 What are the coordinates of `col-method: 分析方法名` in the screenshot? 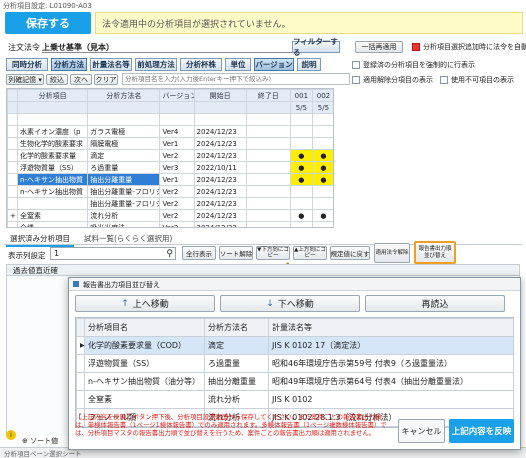 It's located at (124, 95).